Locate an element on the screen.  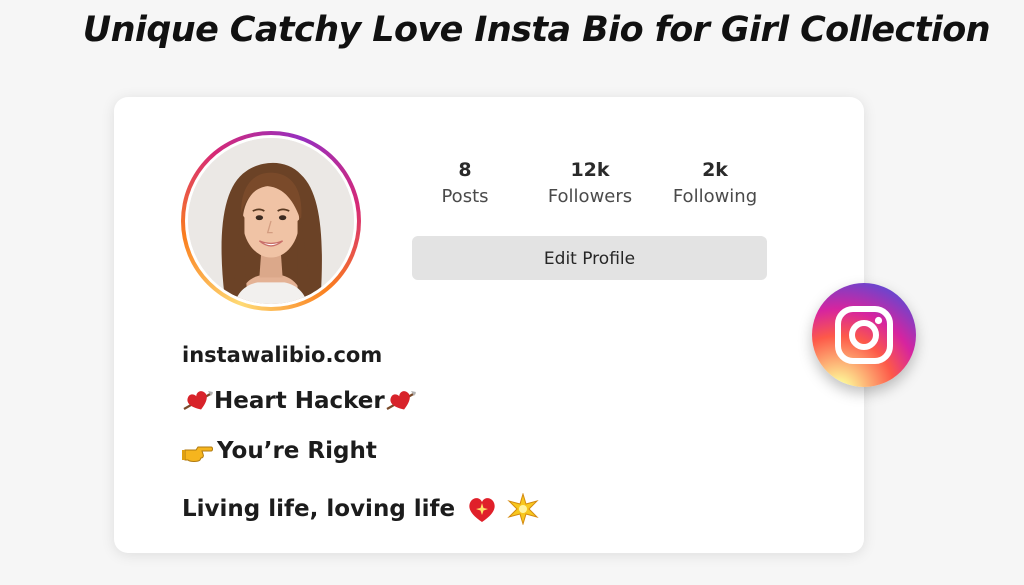
bio-line-heart-hacker: Heart Hacker is located at coordinates (299, 401).